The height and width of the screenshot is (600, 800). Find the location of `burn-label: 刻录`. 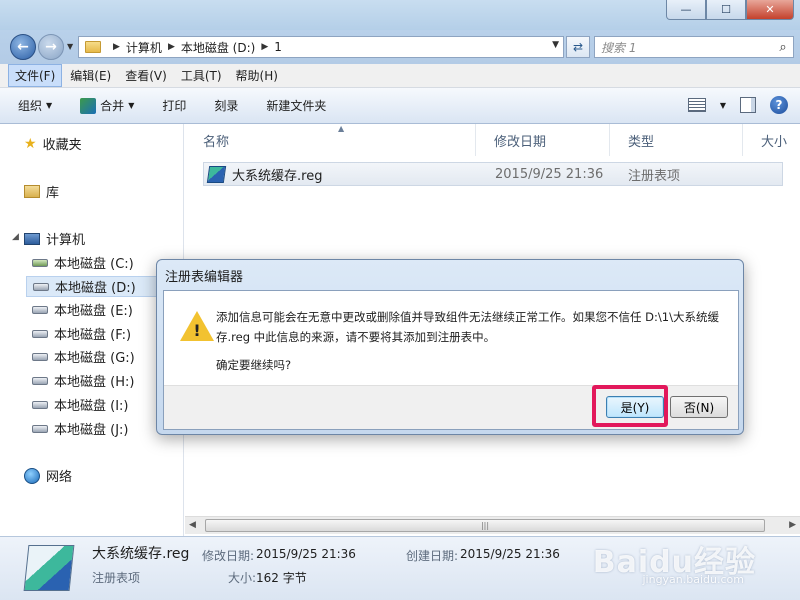

burn-label: 刻录 is located at coordinates (226, 106).